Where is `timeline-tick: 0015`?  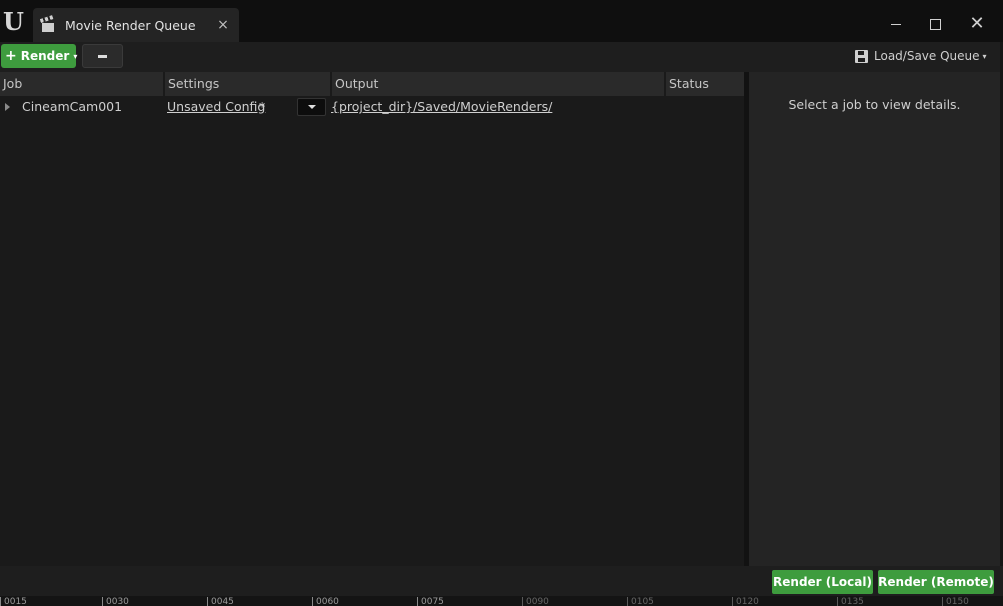 timeline-tick: 0015 is located at coordinates (13, 601).